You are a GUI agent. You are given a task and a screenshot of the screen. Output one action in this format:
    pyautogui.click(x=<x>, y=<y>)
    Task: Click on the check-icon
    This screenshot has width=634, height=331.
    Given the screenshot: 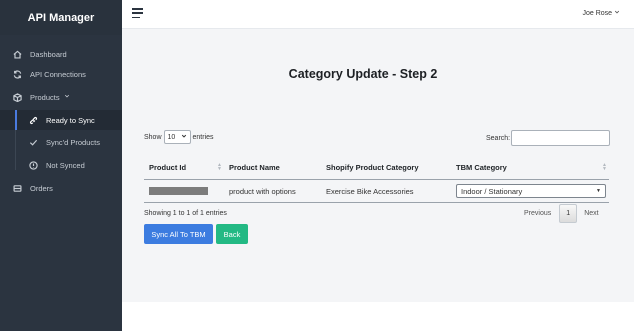 What is the action you would take?
    pyautogui.click(x=33, y=142)
    